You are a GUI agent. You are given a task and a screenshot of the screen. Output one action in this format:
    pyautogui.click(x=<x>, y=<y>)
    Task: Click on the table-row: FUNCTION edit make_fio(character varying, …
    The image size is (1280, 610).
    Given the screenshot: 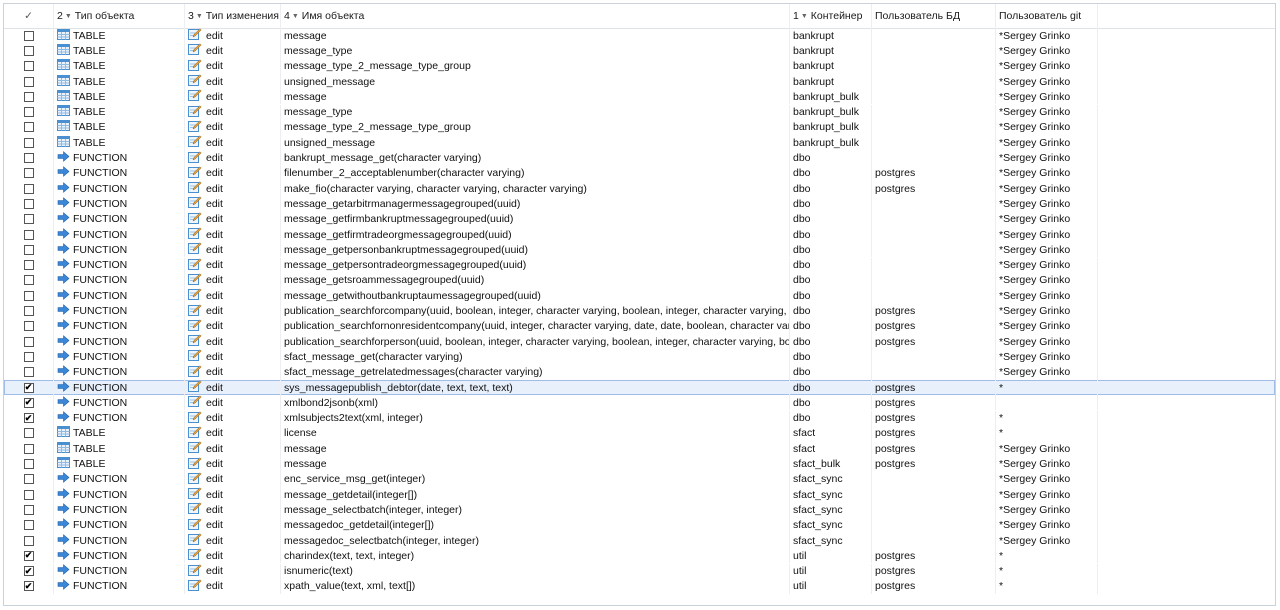 What is the action you would take?
    pyautogui.click(x=639, y=189)
    